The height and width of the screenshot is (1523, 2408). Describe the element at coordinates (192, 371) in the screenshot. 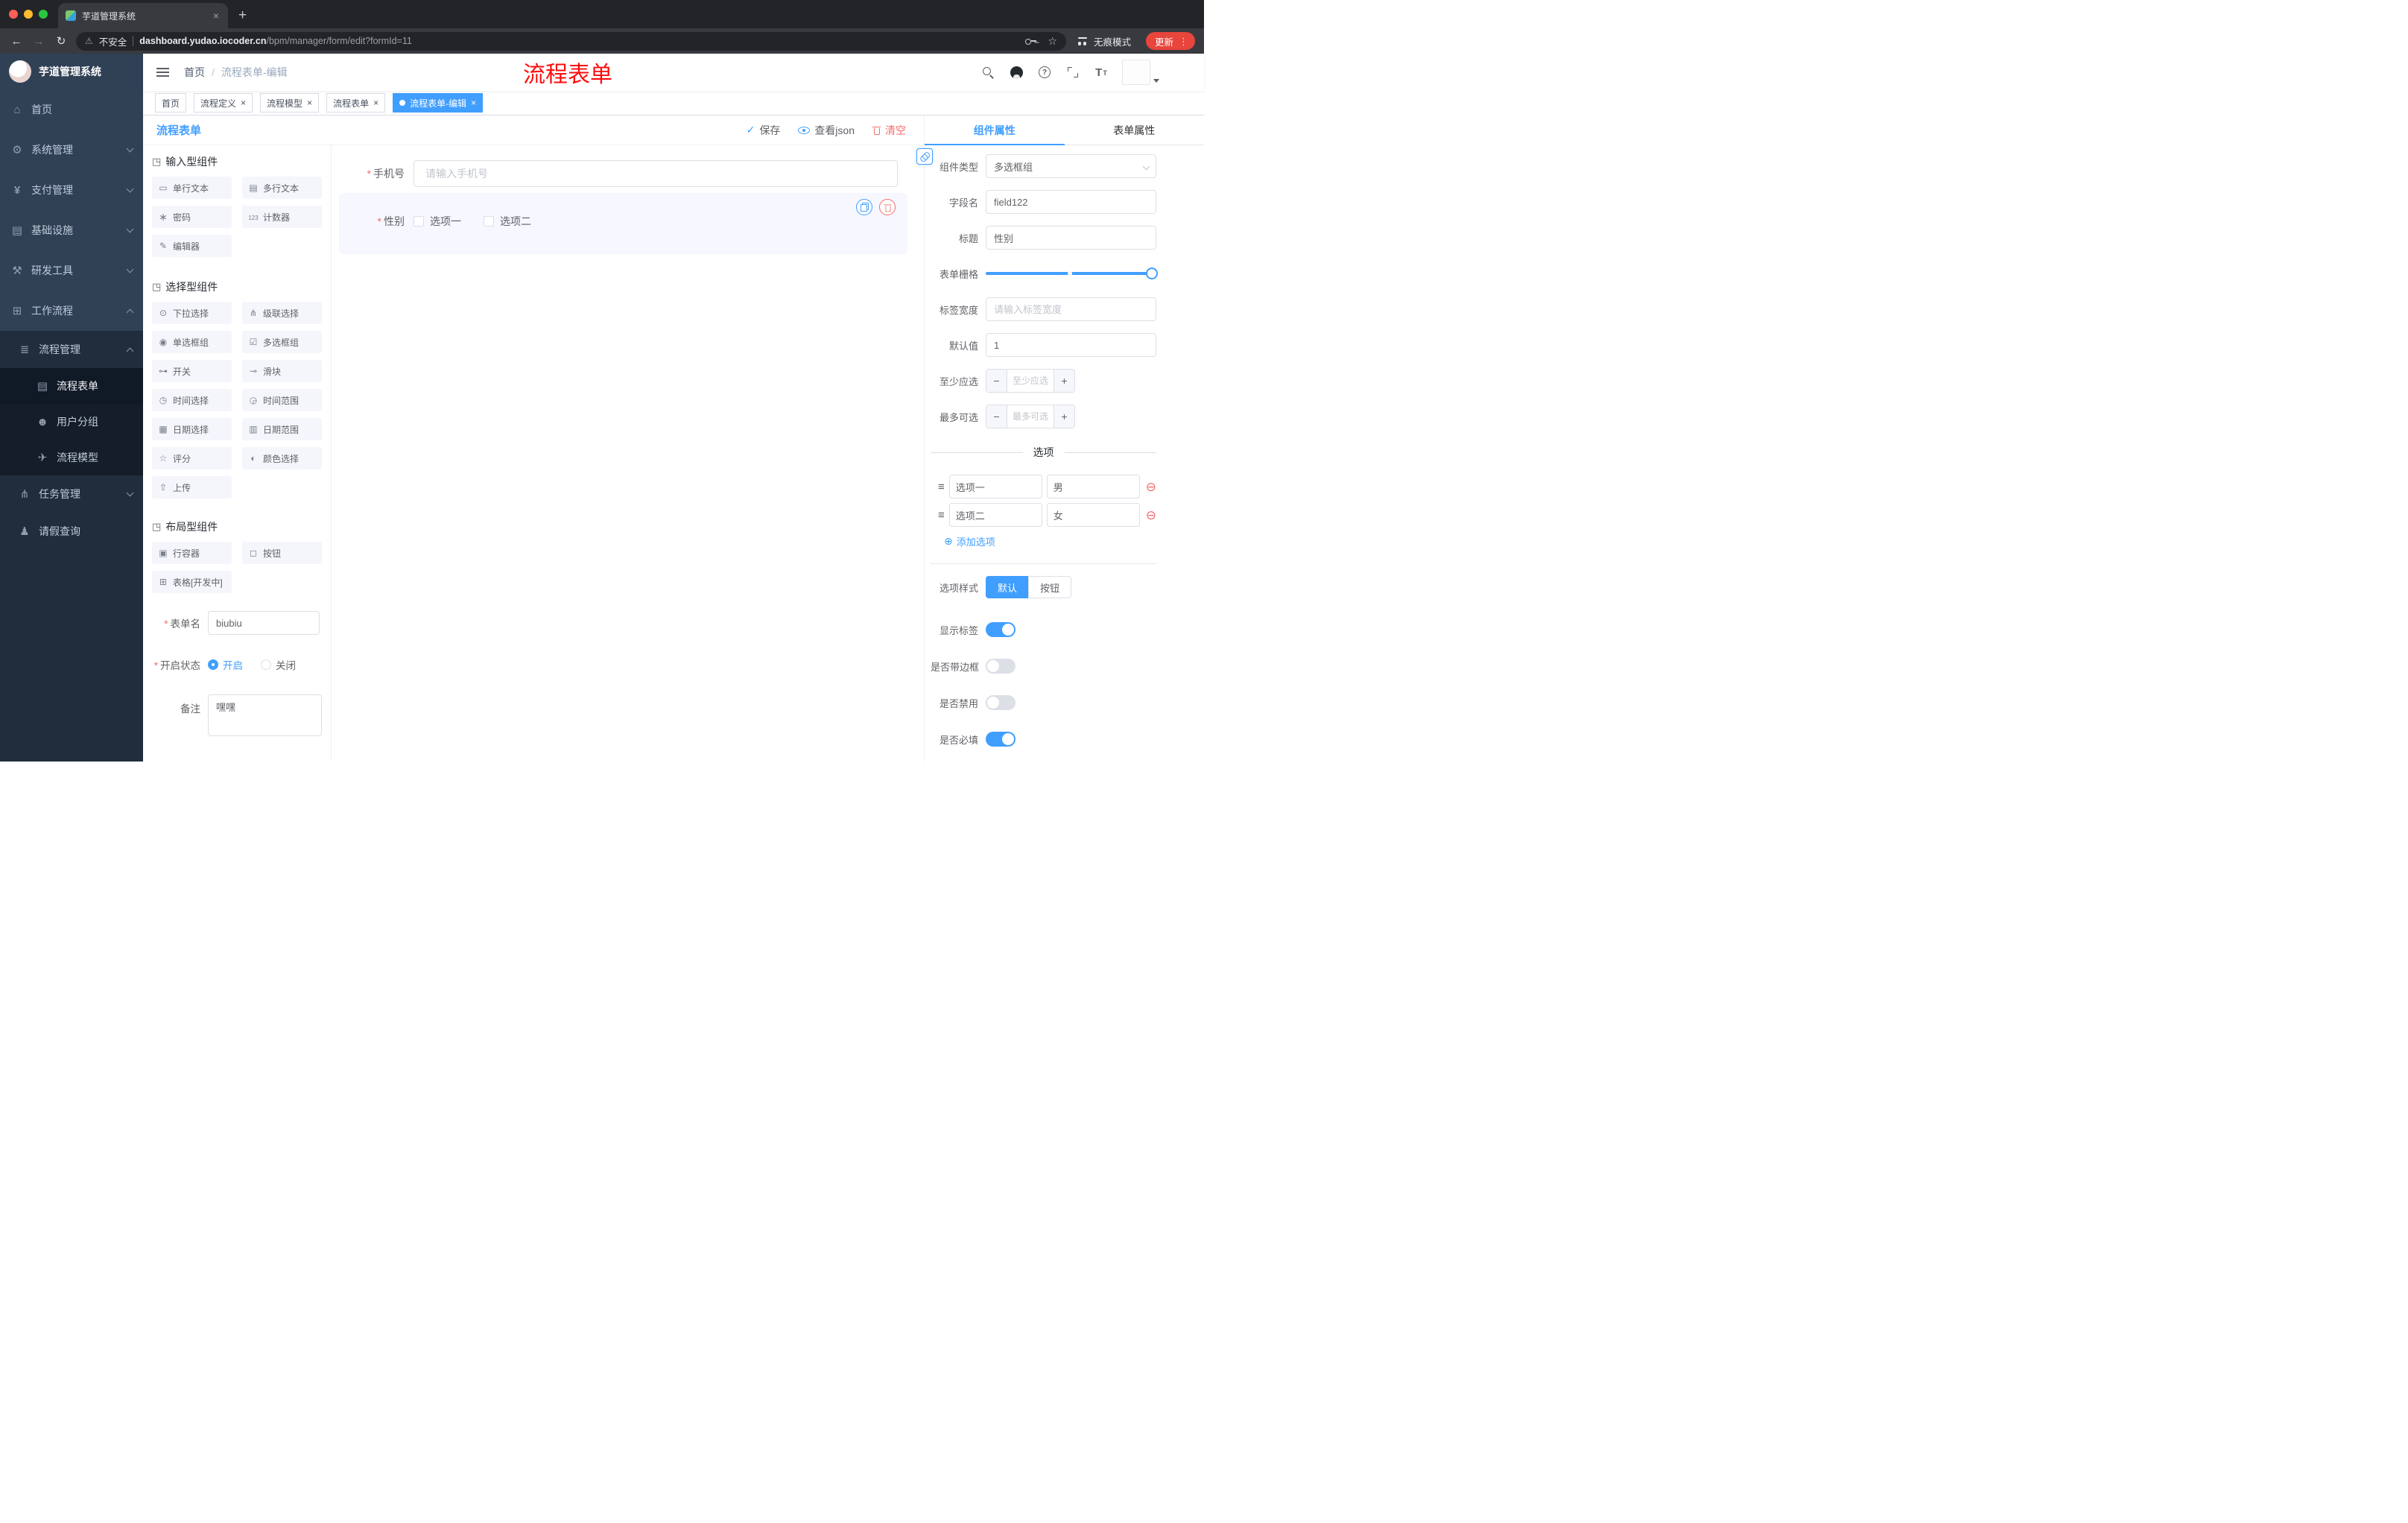

I see `palette-item-switch: 开关` at that location.